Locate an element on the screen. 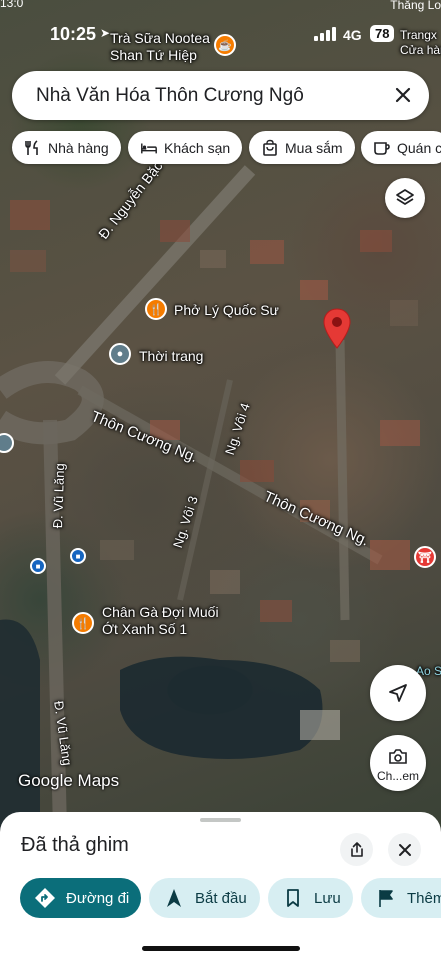  layers-button is located at coordinates (405, 198).